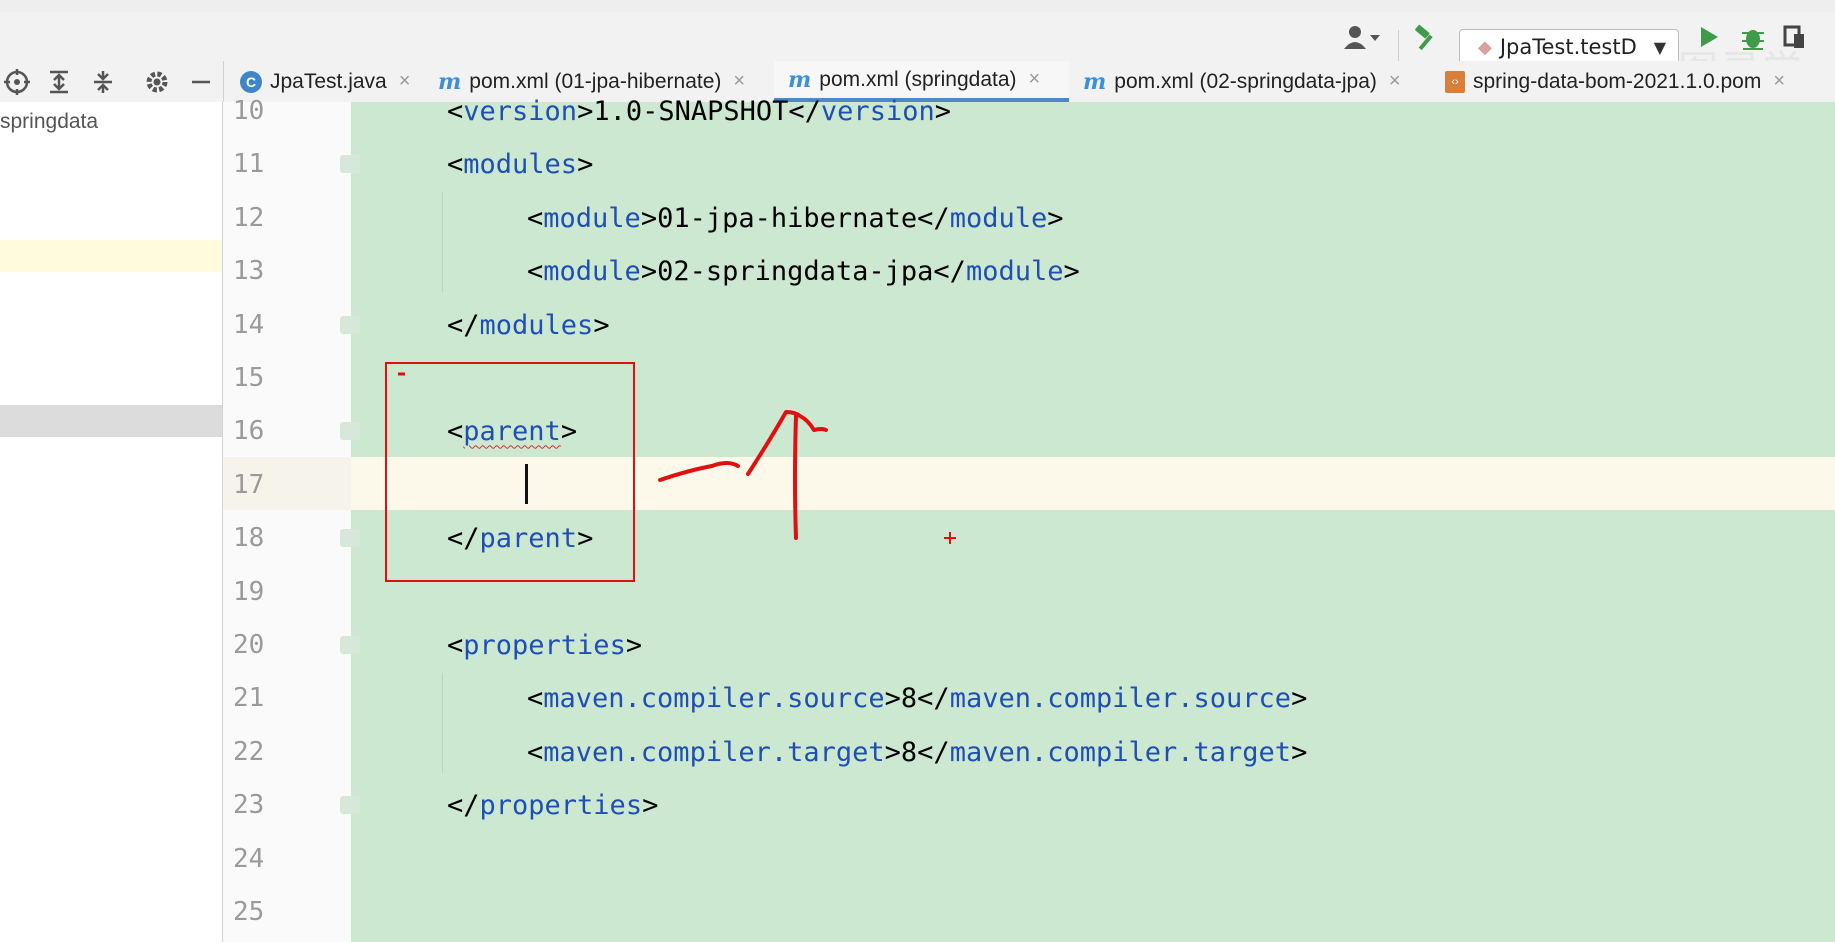 This screenshot has width=1835, height=942. I want to click on annotation-arrow-shaft, so click(795, 477).